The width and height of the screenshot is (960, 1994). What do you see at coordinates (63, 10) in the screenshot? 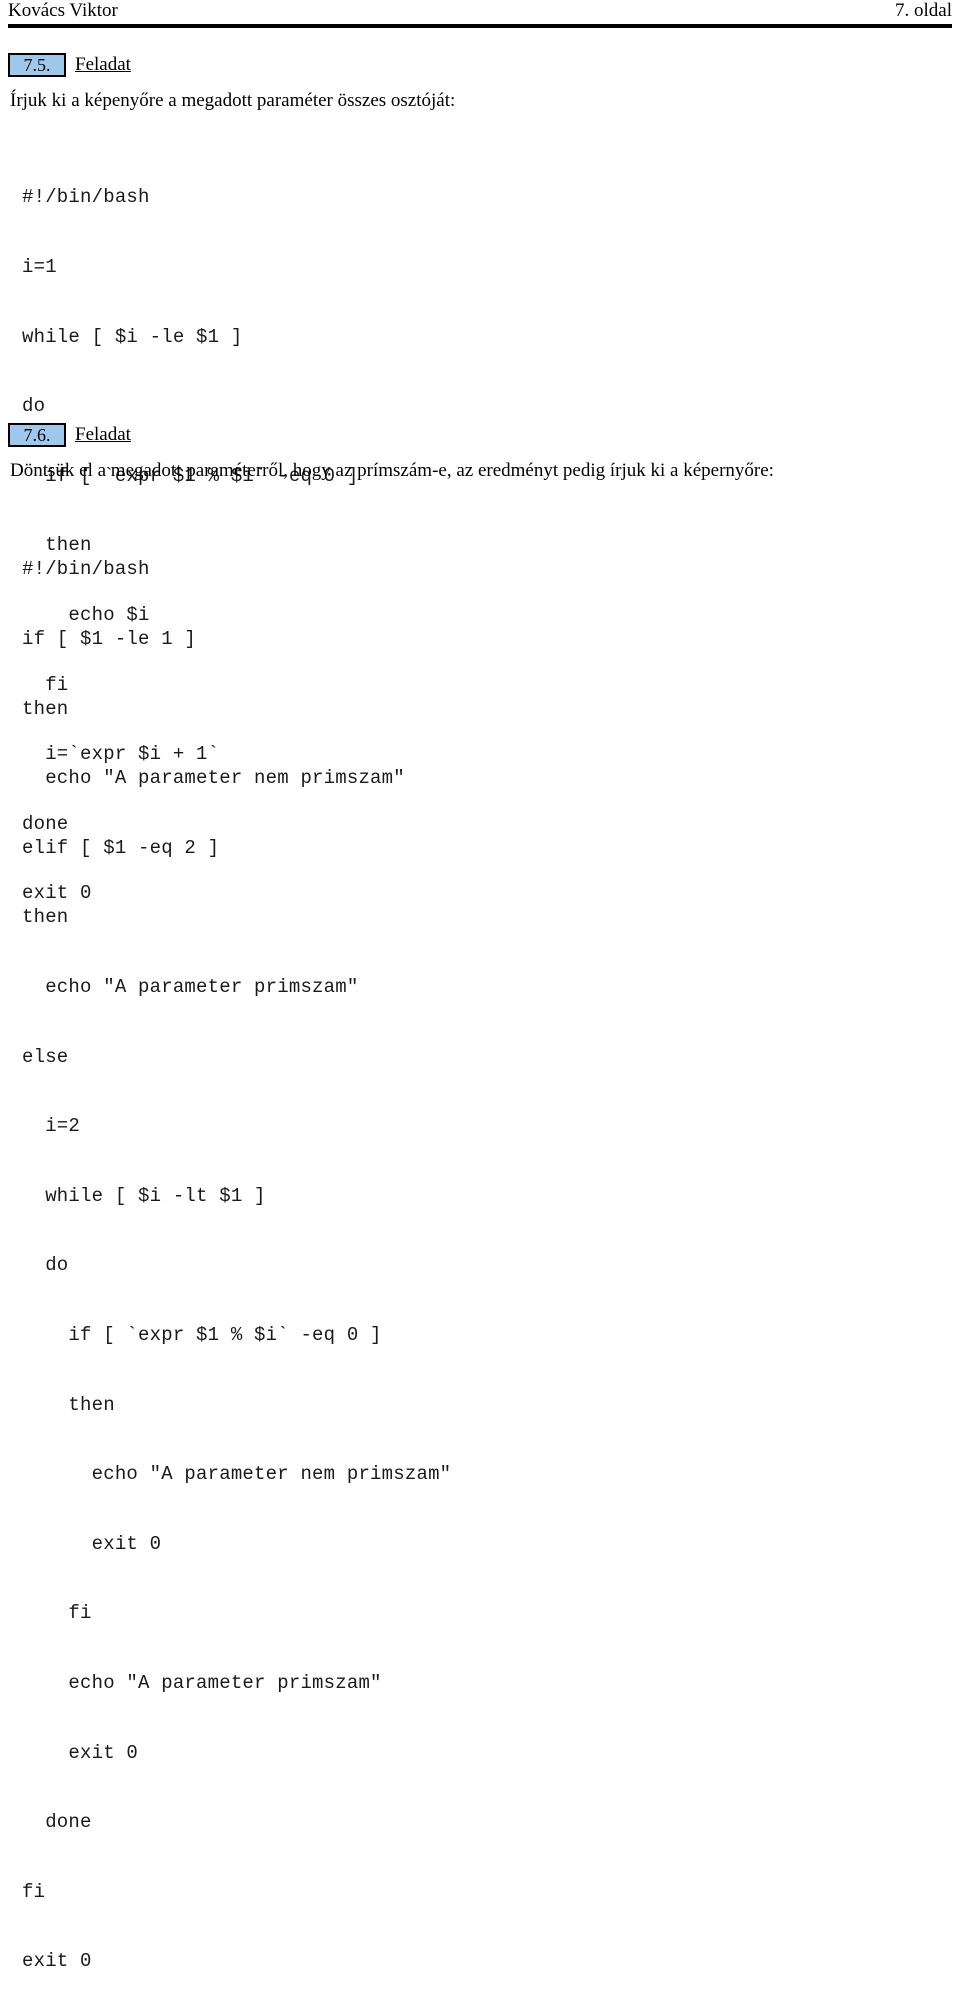
I see `header-author: Kovács Viktor` at bounding box center [63, 10].